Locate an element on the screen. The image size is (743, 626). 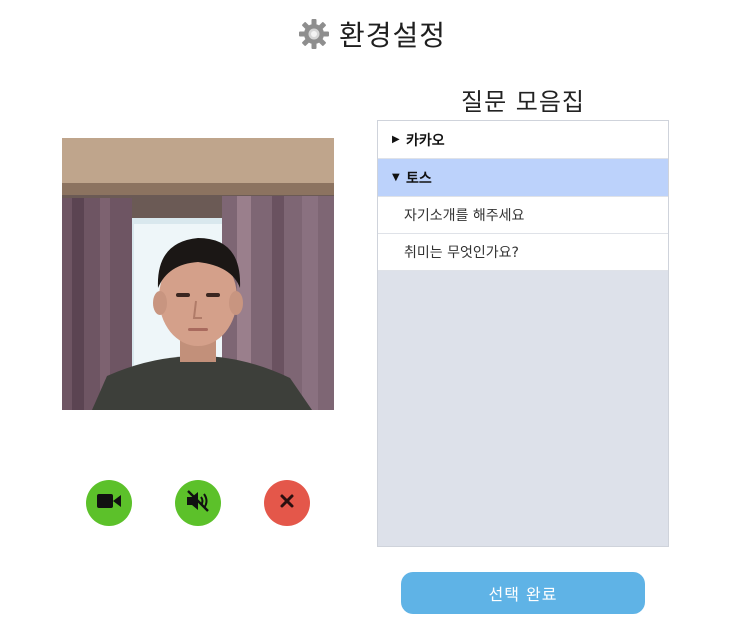
camera-toggle-button is located at coordinates (109, 503).